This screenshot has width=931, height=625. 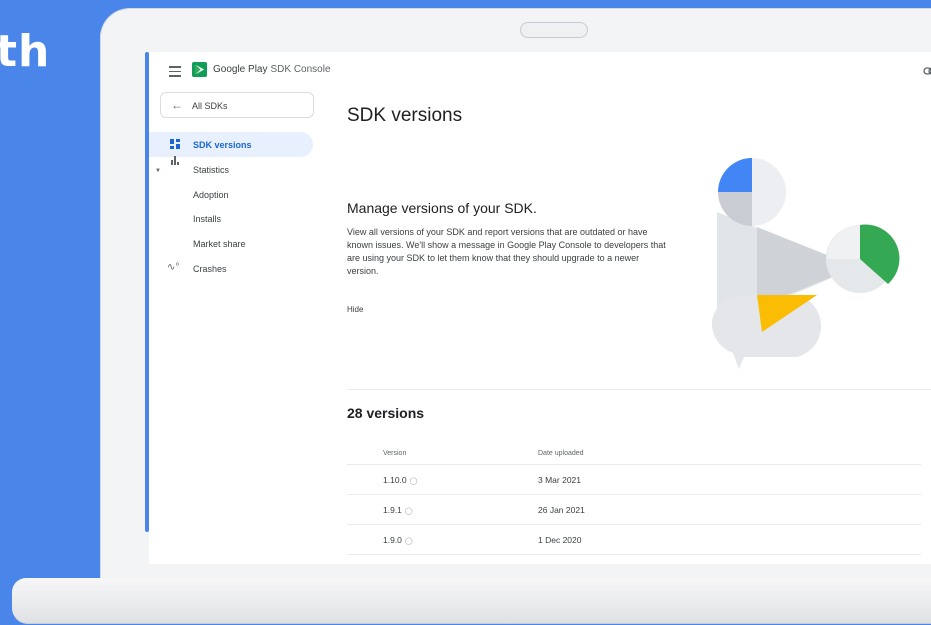 I want to click on brand-title: Google Play SDK Console, so click(x=272, y=69).